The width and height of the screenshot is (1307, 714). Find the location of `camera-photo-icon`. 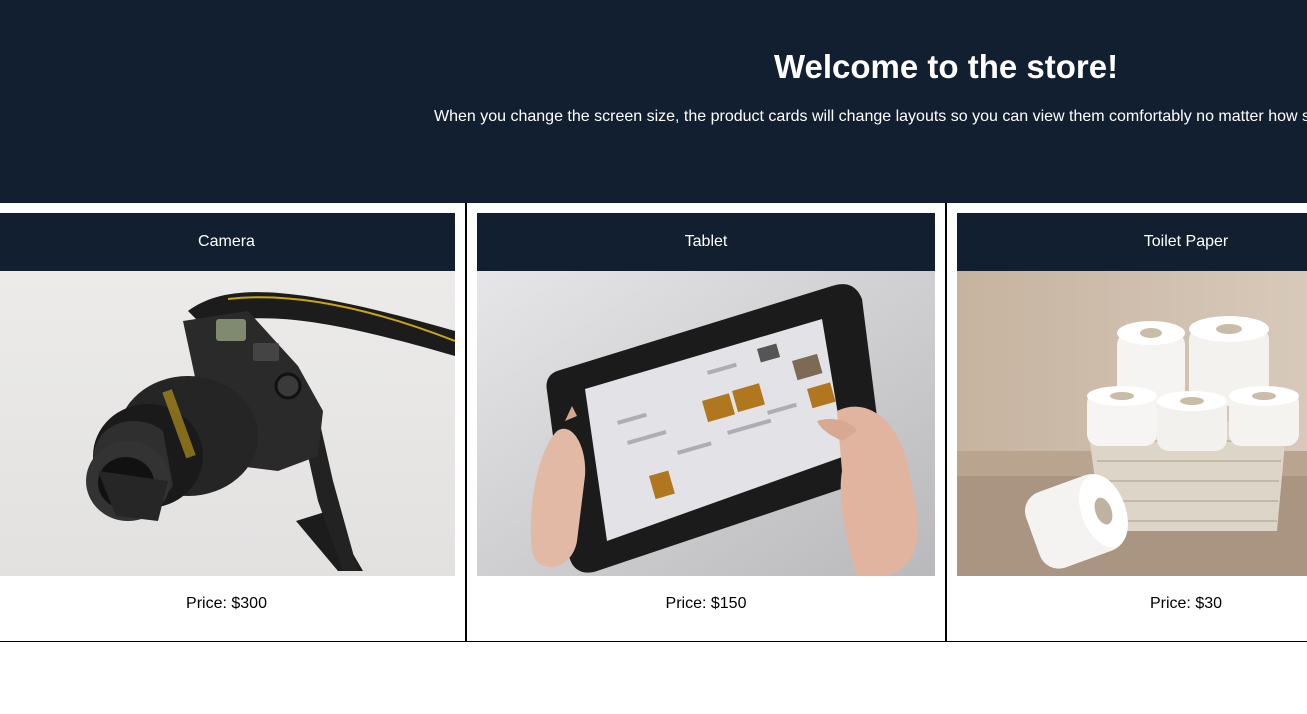

camera-photo-icon is located at coordinates (227, 423).